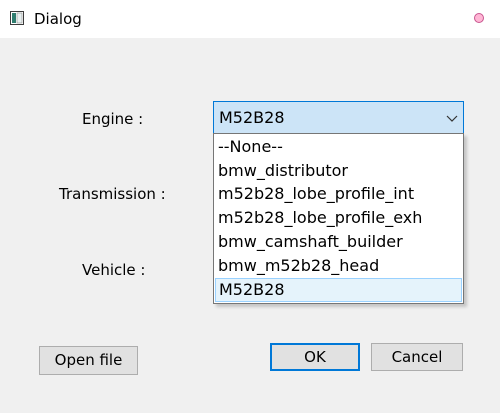  What do you see at coordinates (338, 117) in the screenshot?
I see `engine-combo: M52B28` at bounding box center [338, 117].